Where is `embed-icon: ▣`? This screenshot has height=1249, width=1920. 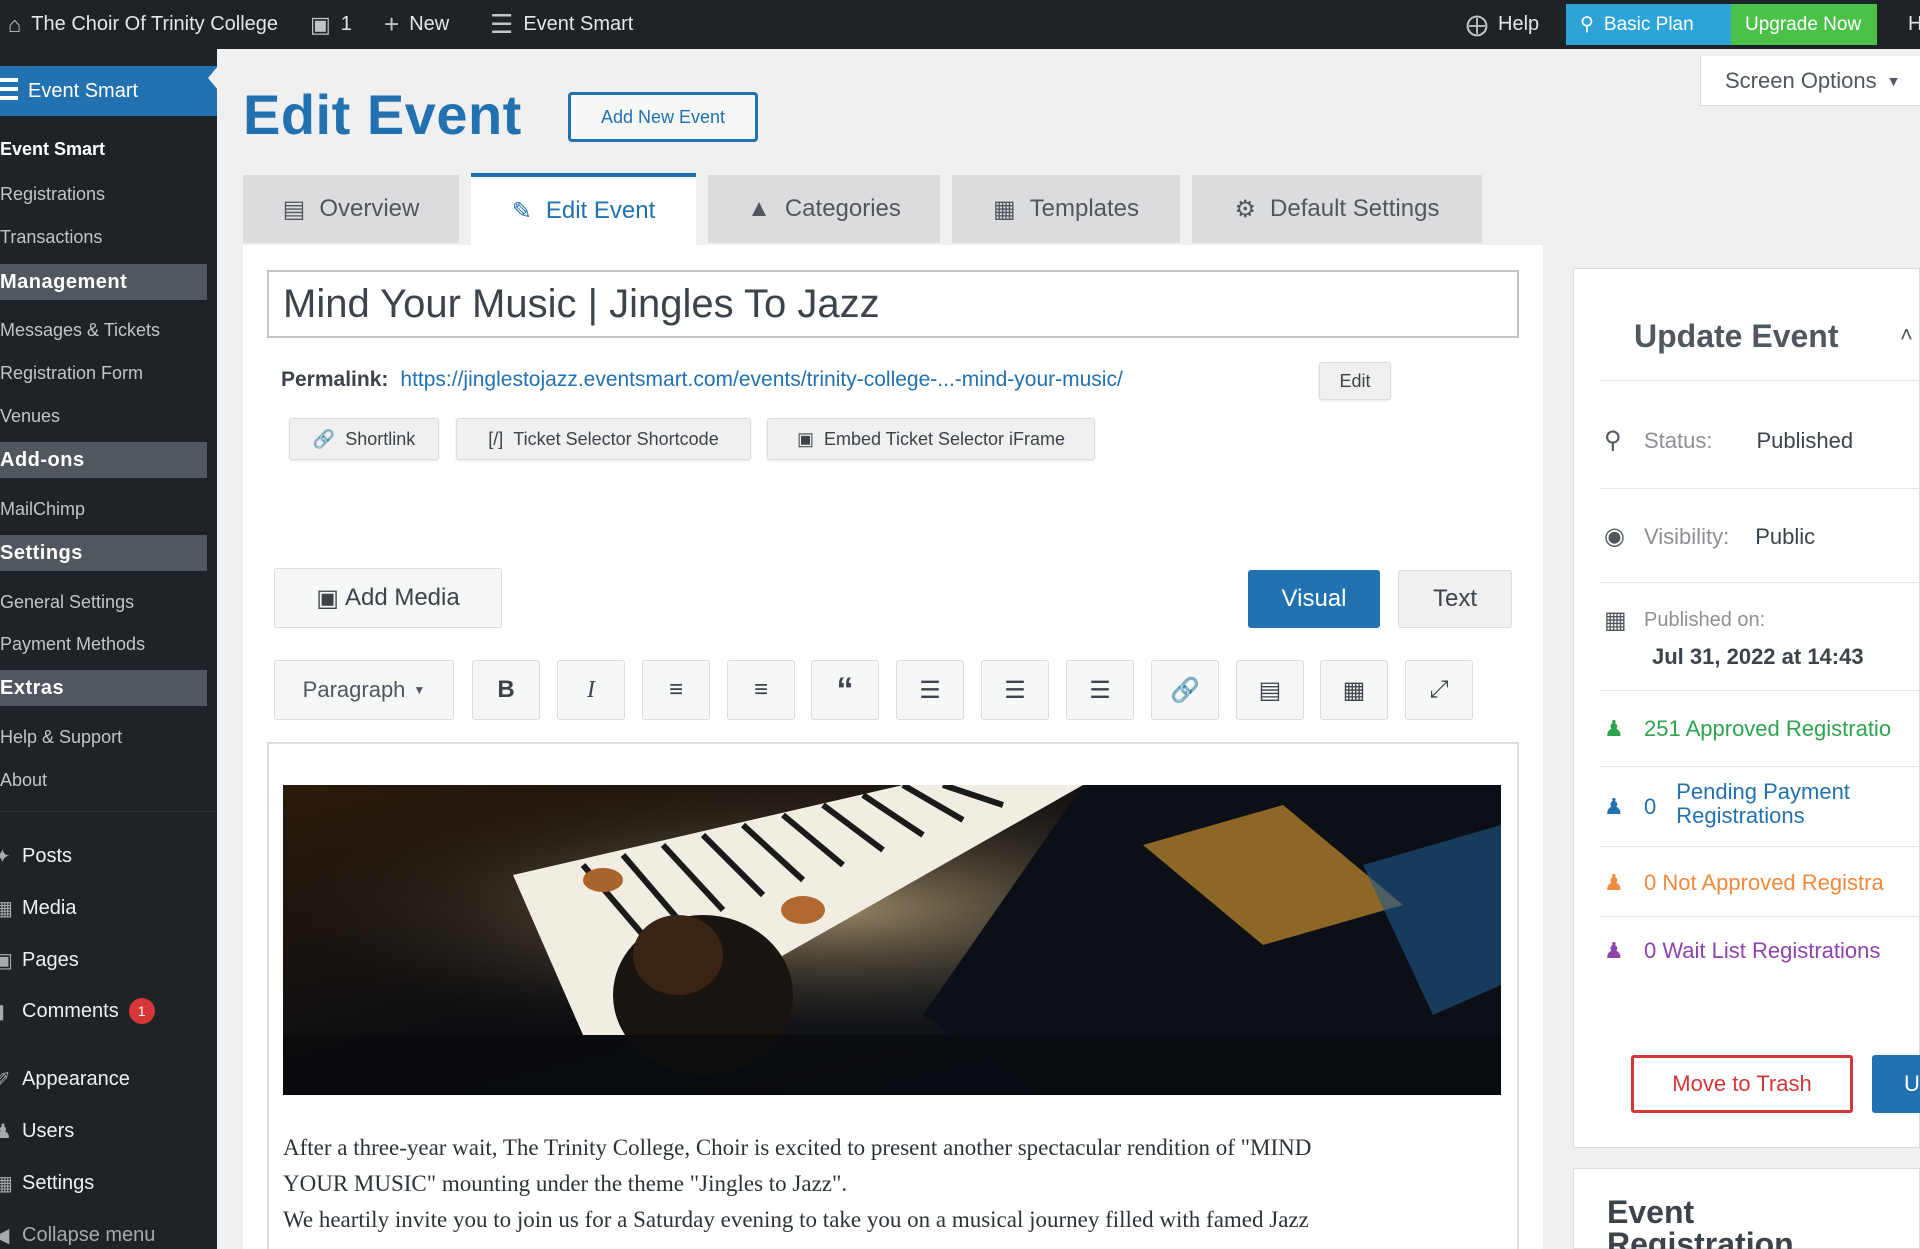 embed-icon: ▣ is located at coordinates (805, 438).